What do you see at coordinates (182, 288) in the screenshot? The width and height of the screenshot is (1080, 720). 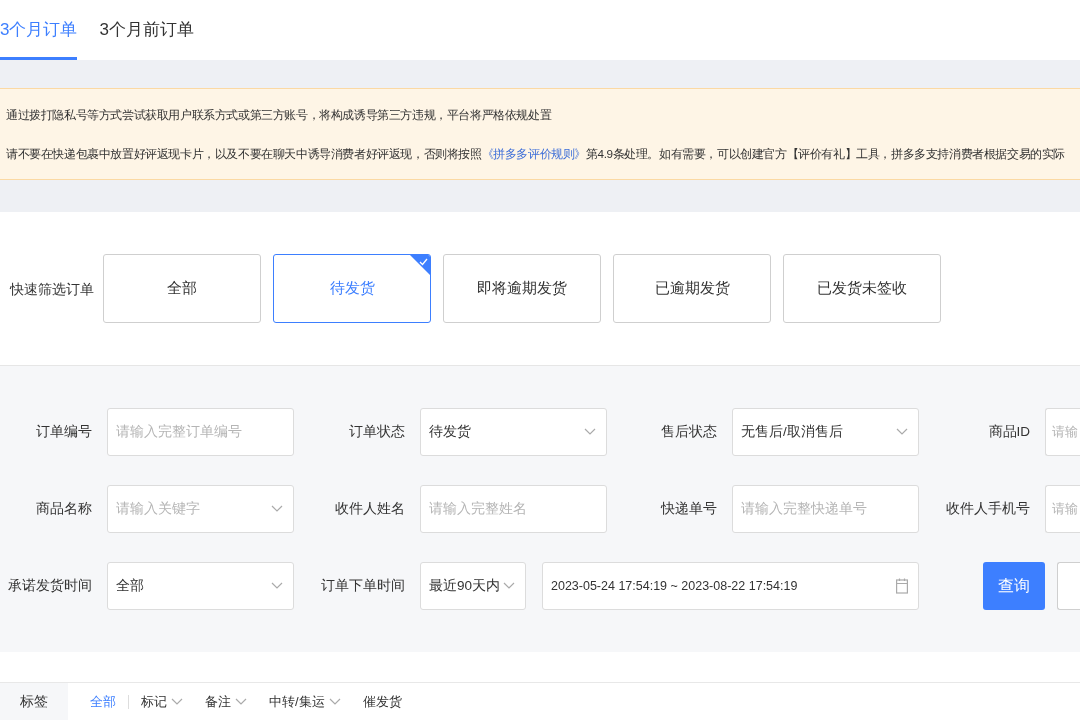 I see `filter-option: 全部` at bounding box center [182, 288].